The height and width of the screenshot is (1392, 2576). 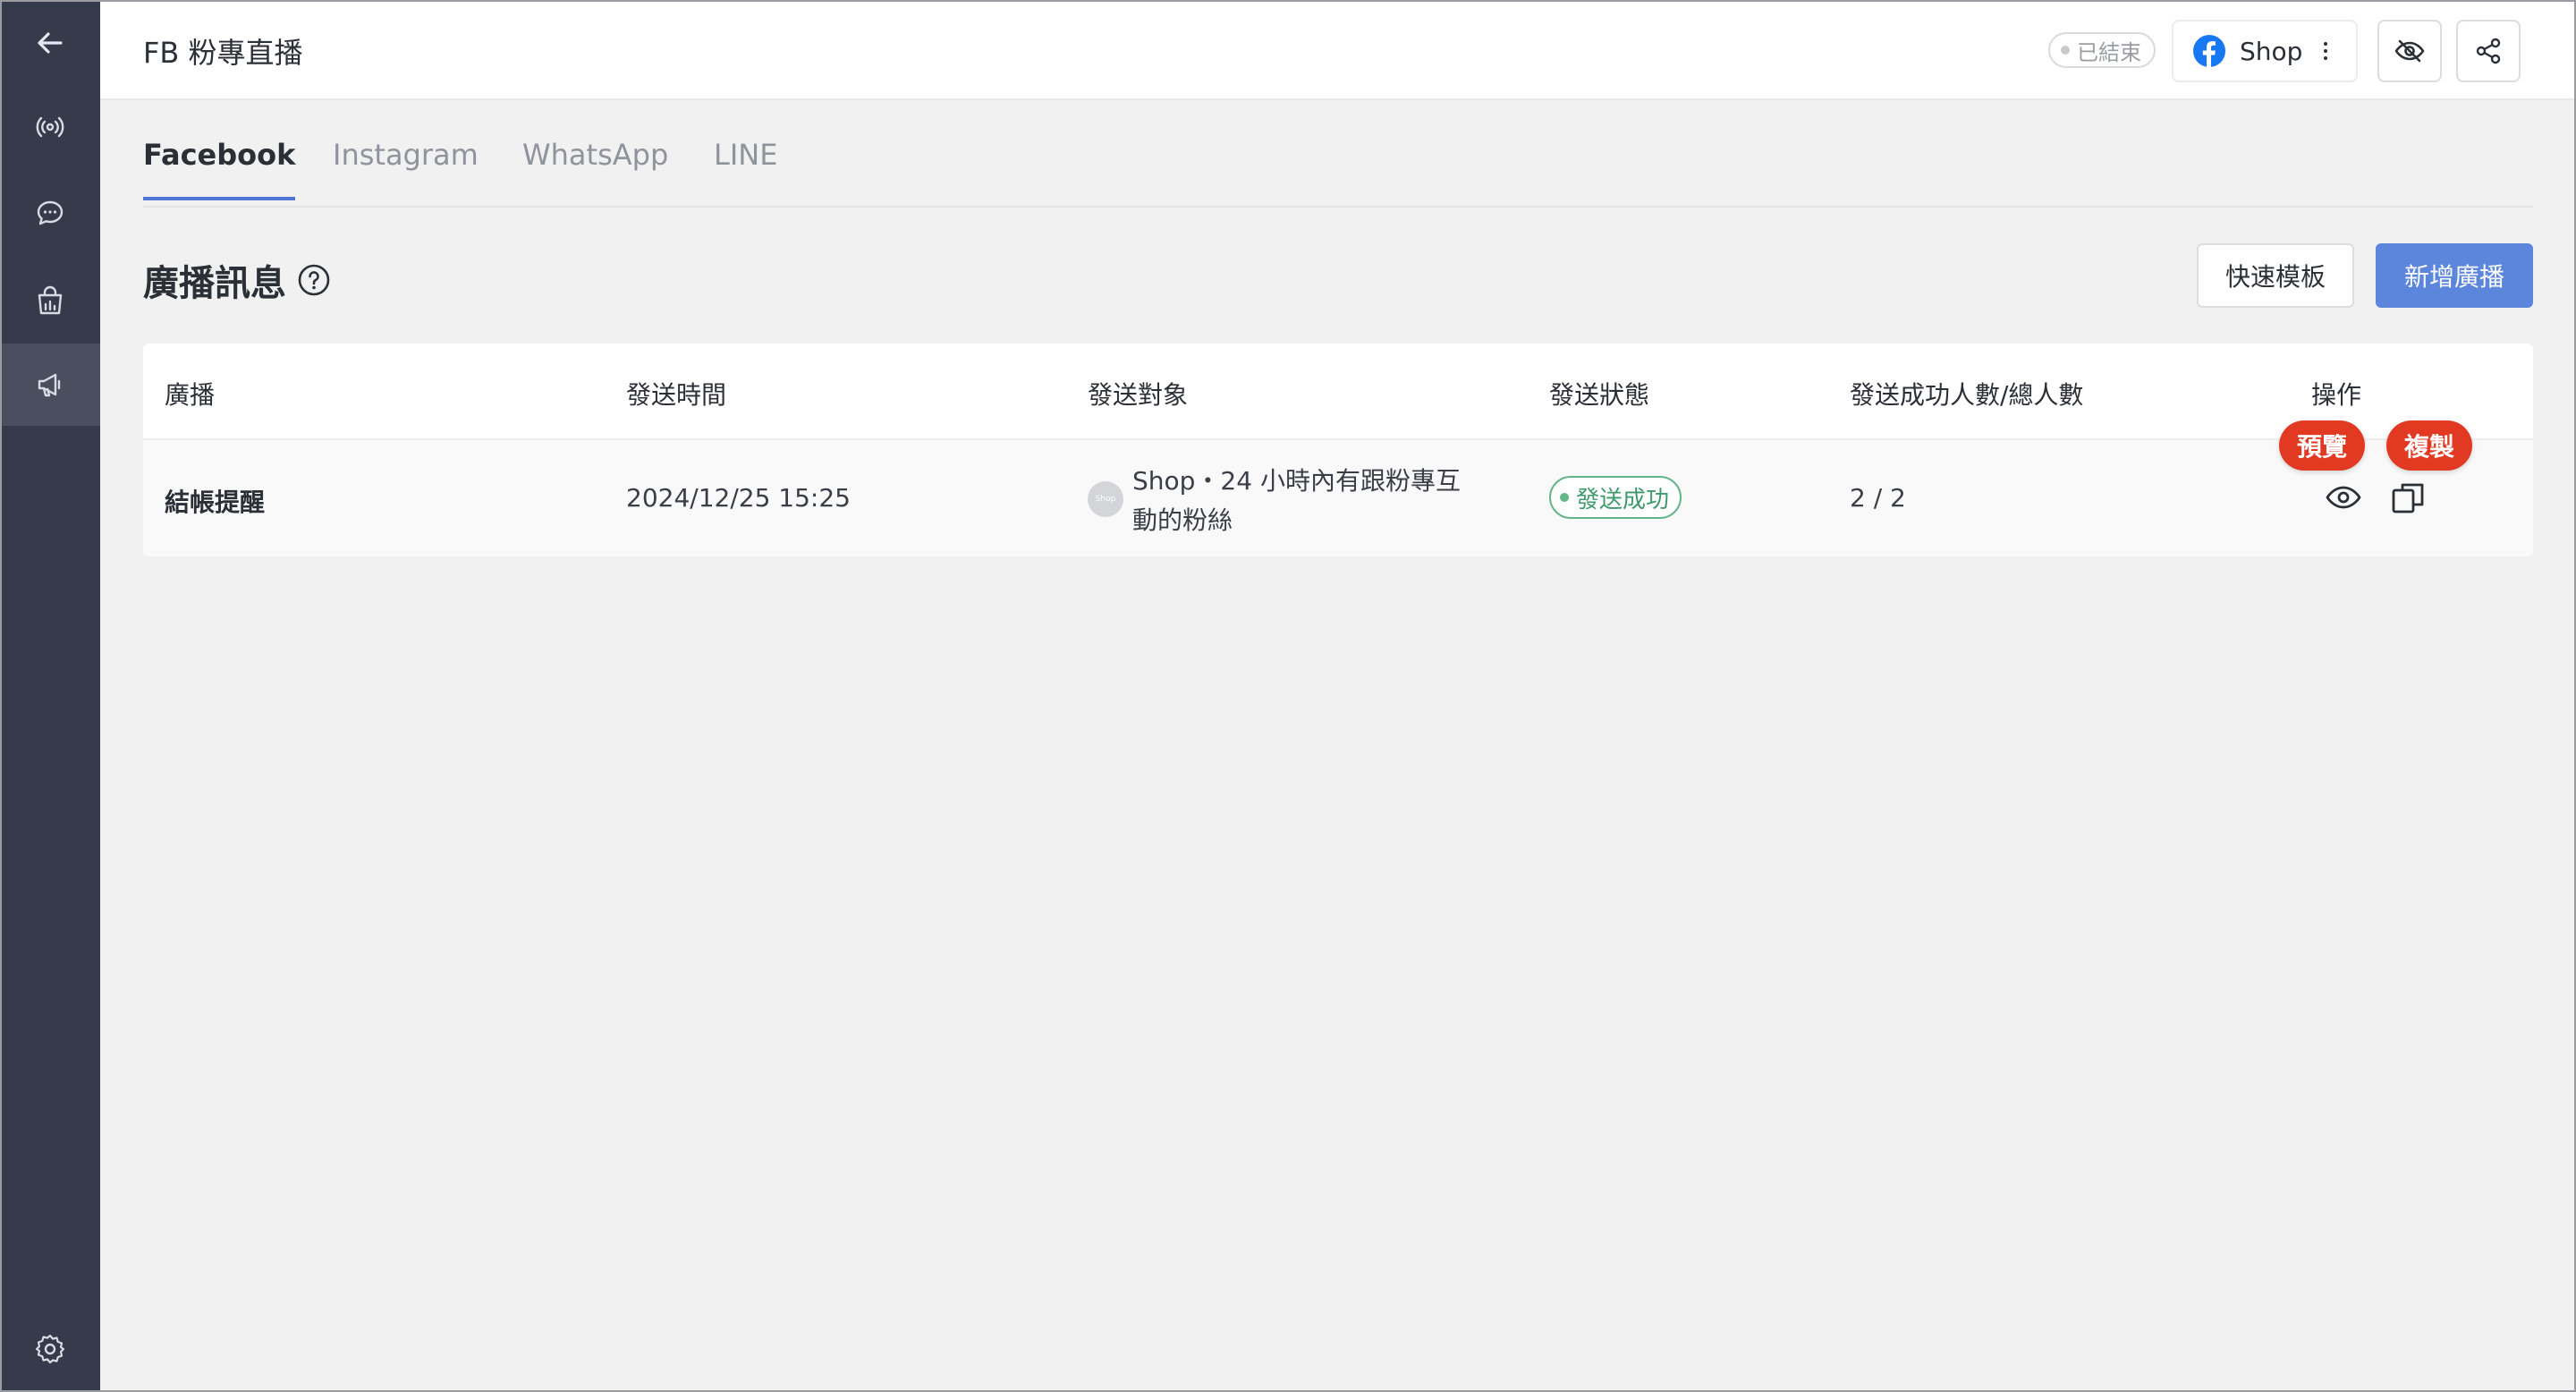 What do you see at coordinates (1338, 392) in the screenshot?
I see `table-header: 廣播 發送時間 發送對象 發送狀態 發送成功人數/總人數 操作` at bounding box center [1338, 392].